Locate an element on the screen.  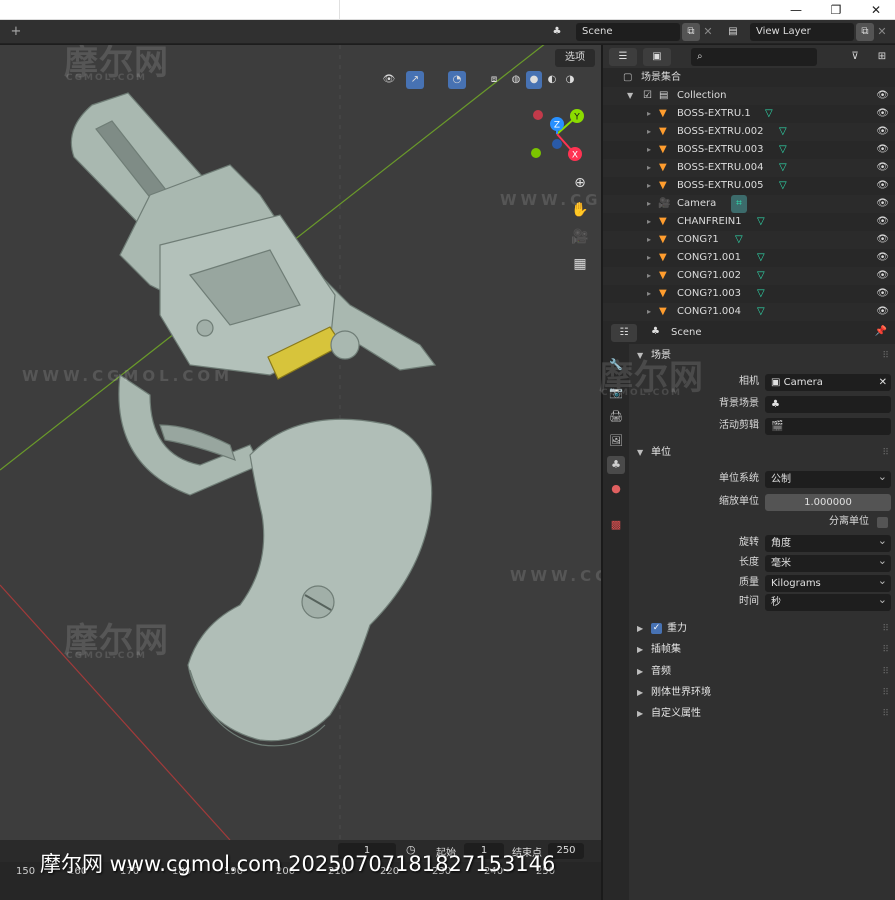
list-item: ▸ ▼ BOSS-EXTRU.004 ▽ 👁 is located at coordinates (749, 168).